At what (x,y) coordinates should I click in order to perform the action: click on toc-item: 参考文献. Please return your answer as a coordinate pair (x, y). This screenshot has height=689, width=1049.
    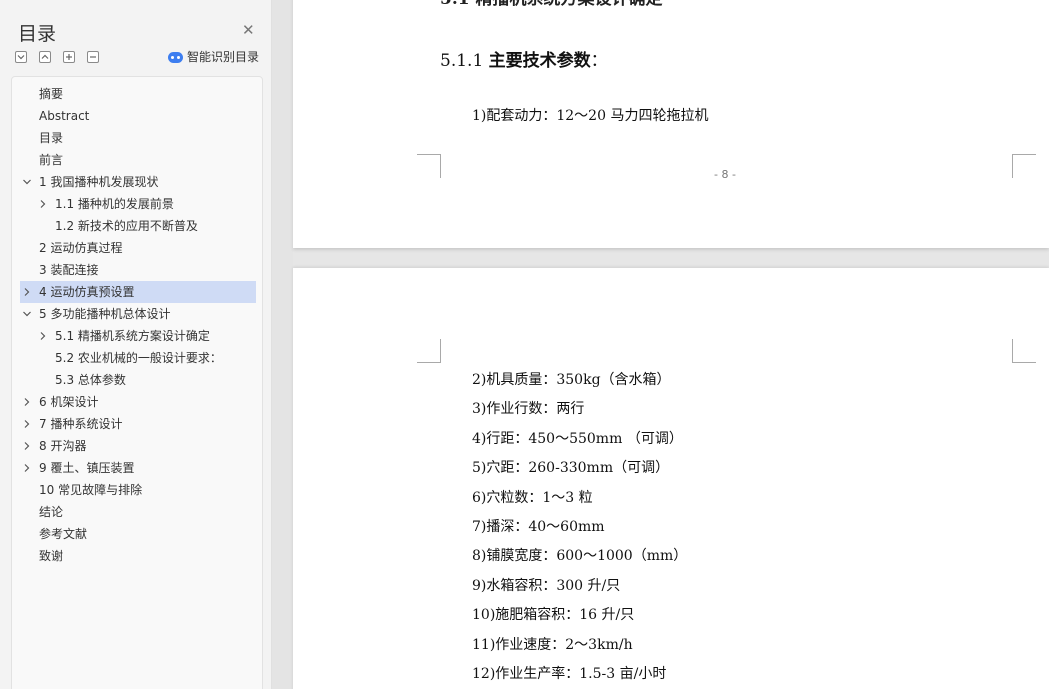
    Looking at the image, I should click on (138, 534).